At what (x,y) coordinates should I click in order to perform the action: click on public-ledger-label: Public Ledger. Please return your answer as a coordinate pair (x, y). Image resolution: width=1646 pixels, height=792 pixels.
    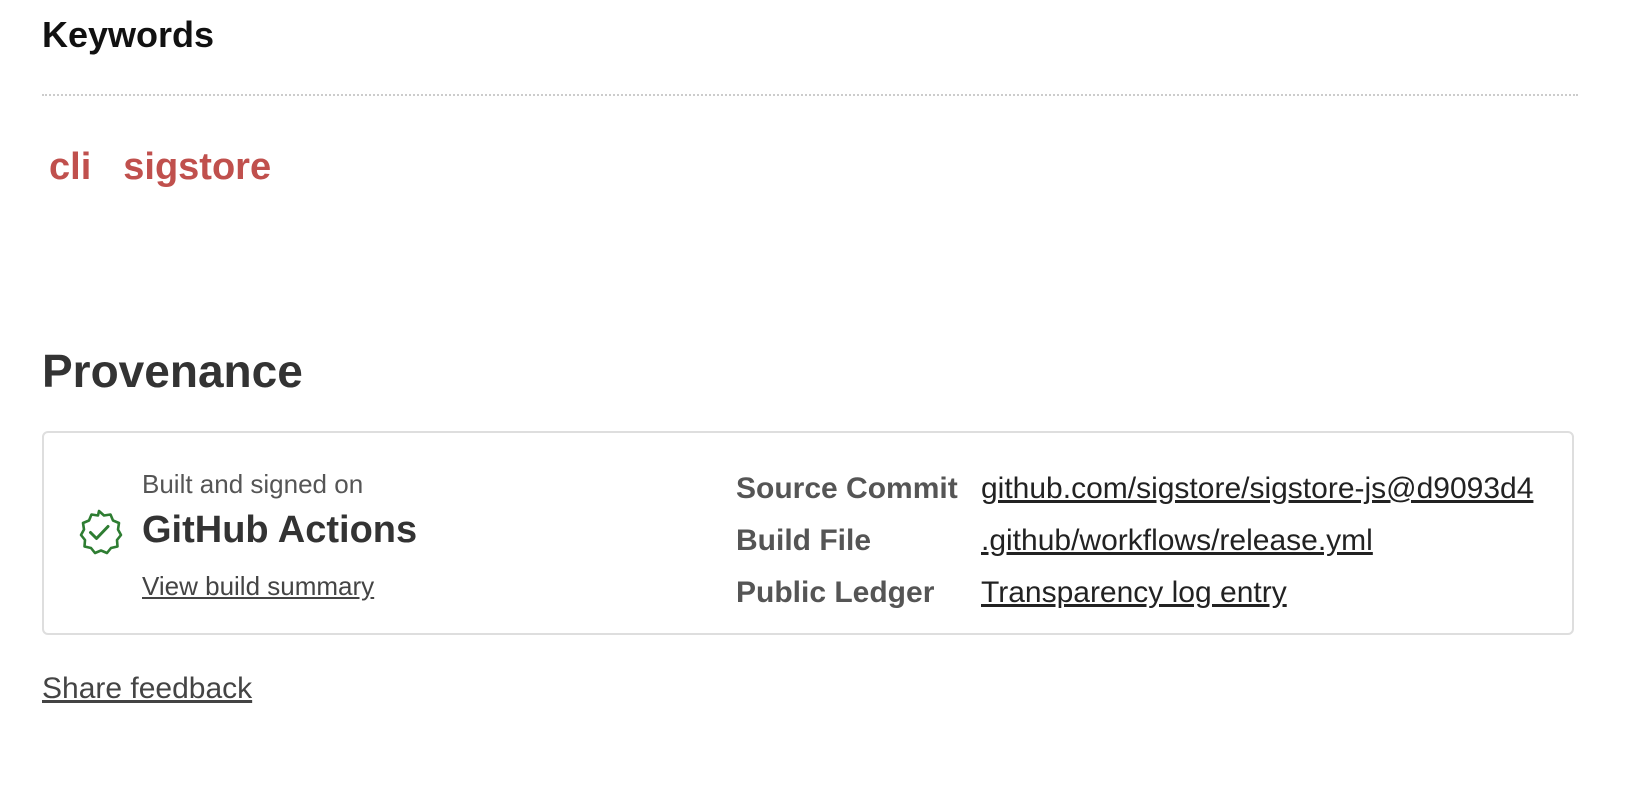
    Looking at the image, I should click on (835, 592).